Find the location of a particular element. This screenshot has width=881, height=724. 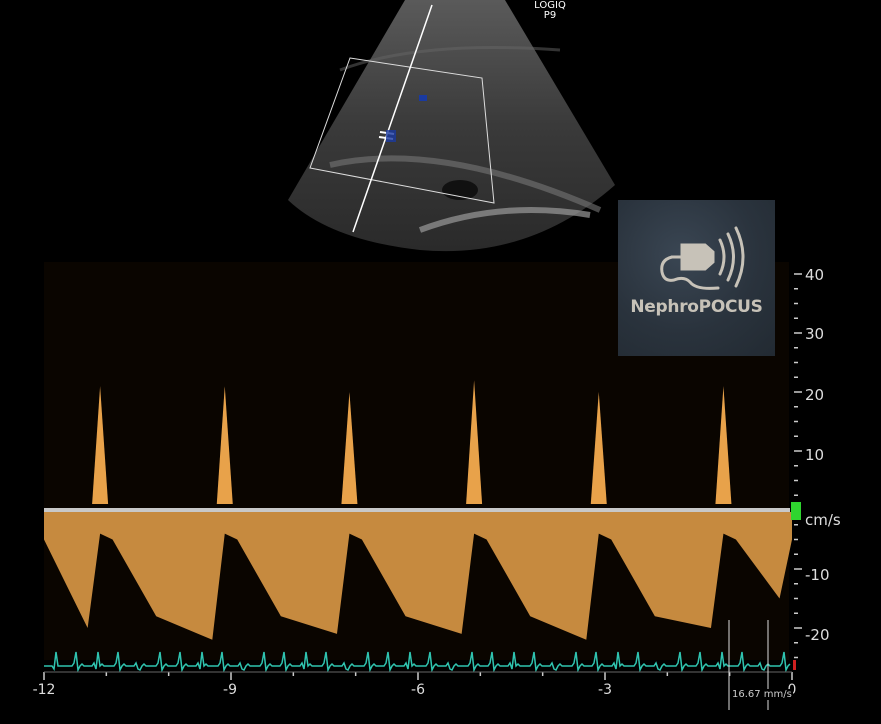

velocity-tick: -20 is located at coordinates (817, 635).